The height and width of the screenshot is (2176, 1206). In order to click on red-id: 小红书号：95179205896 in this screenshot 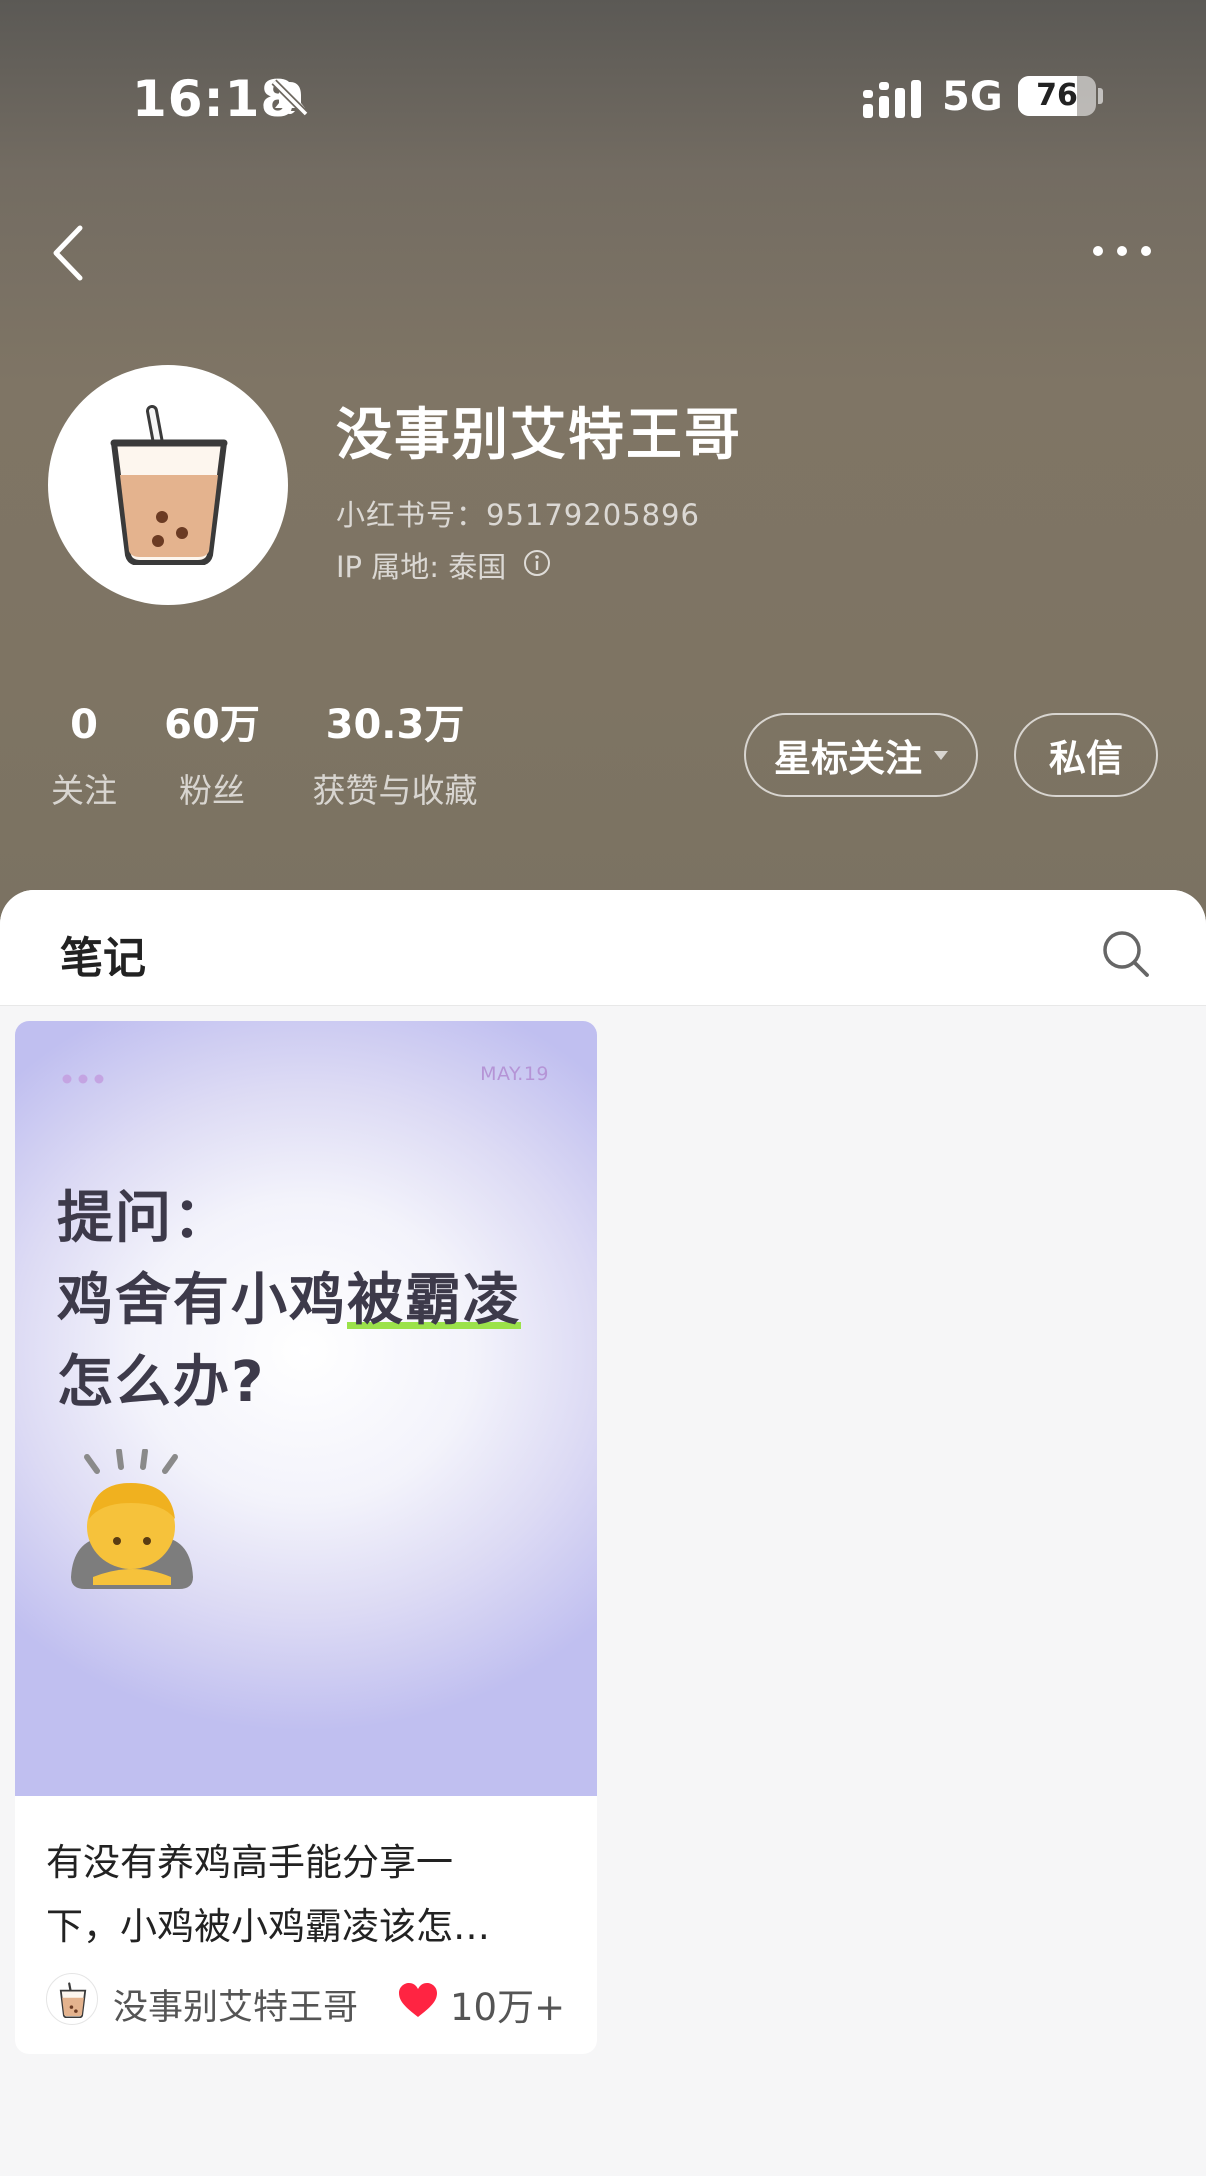, I will do `click(518, 515)`.